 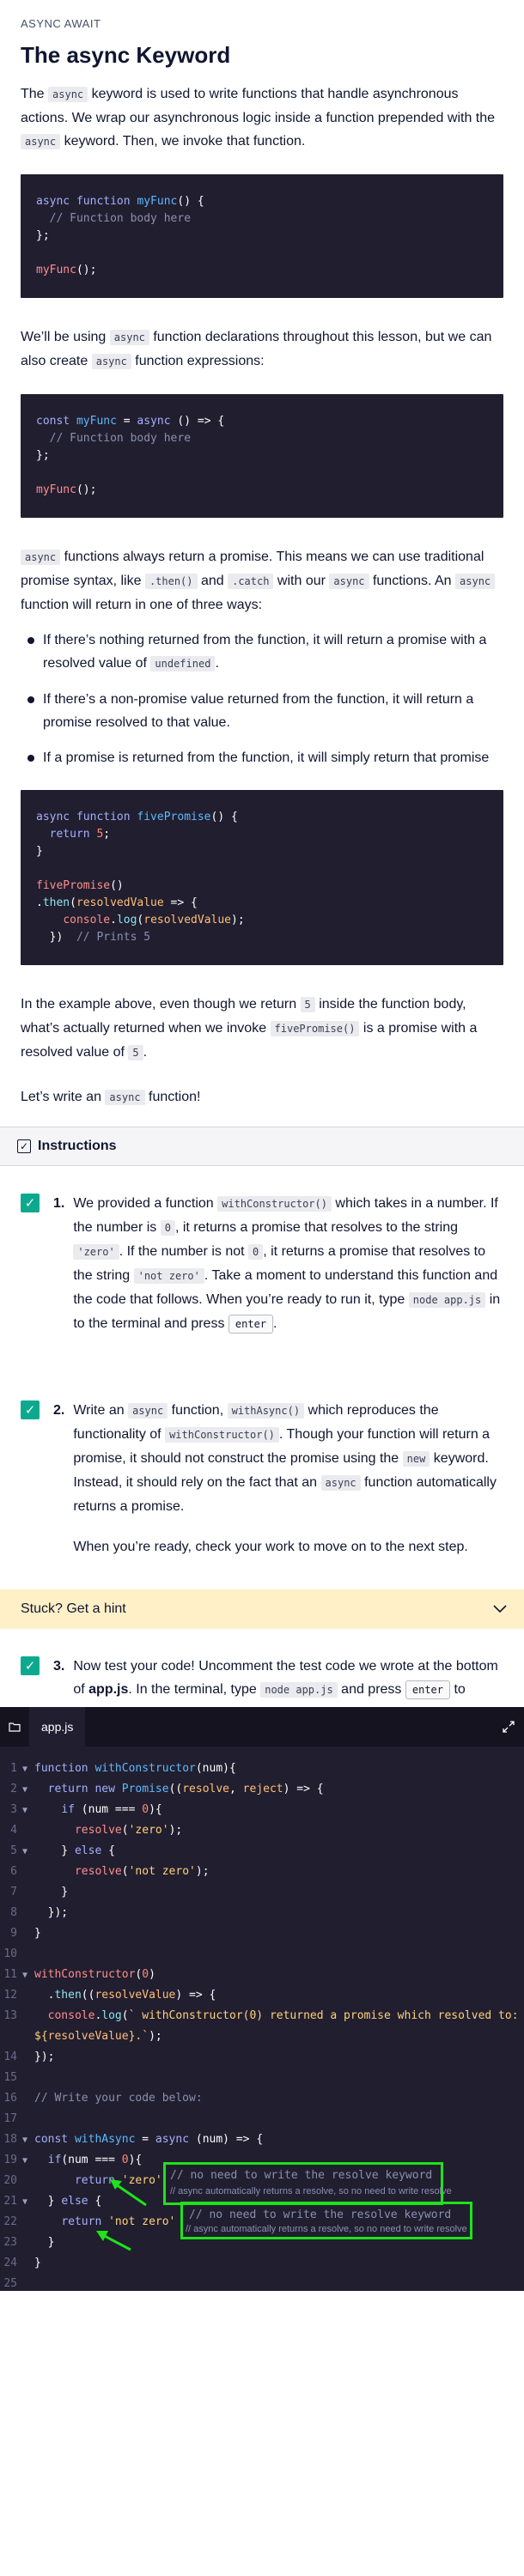 I want to click on hint-label: Stuck? Get a hint, so click(x=73, y=1609).